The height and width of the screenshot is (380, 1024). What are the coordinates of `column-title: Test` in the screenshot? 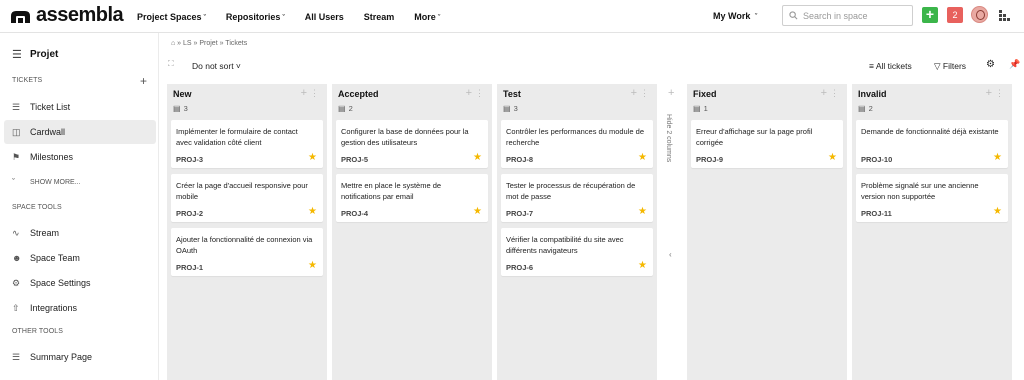 It's located at (512, 94).